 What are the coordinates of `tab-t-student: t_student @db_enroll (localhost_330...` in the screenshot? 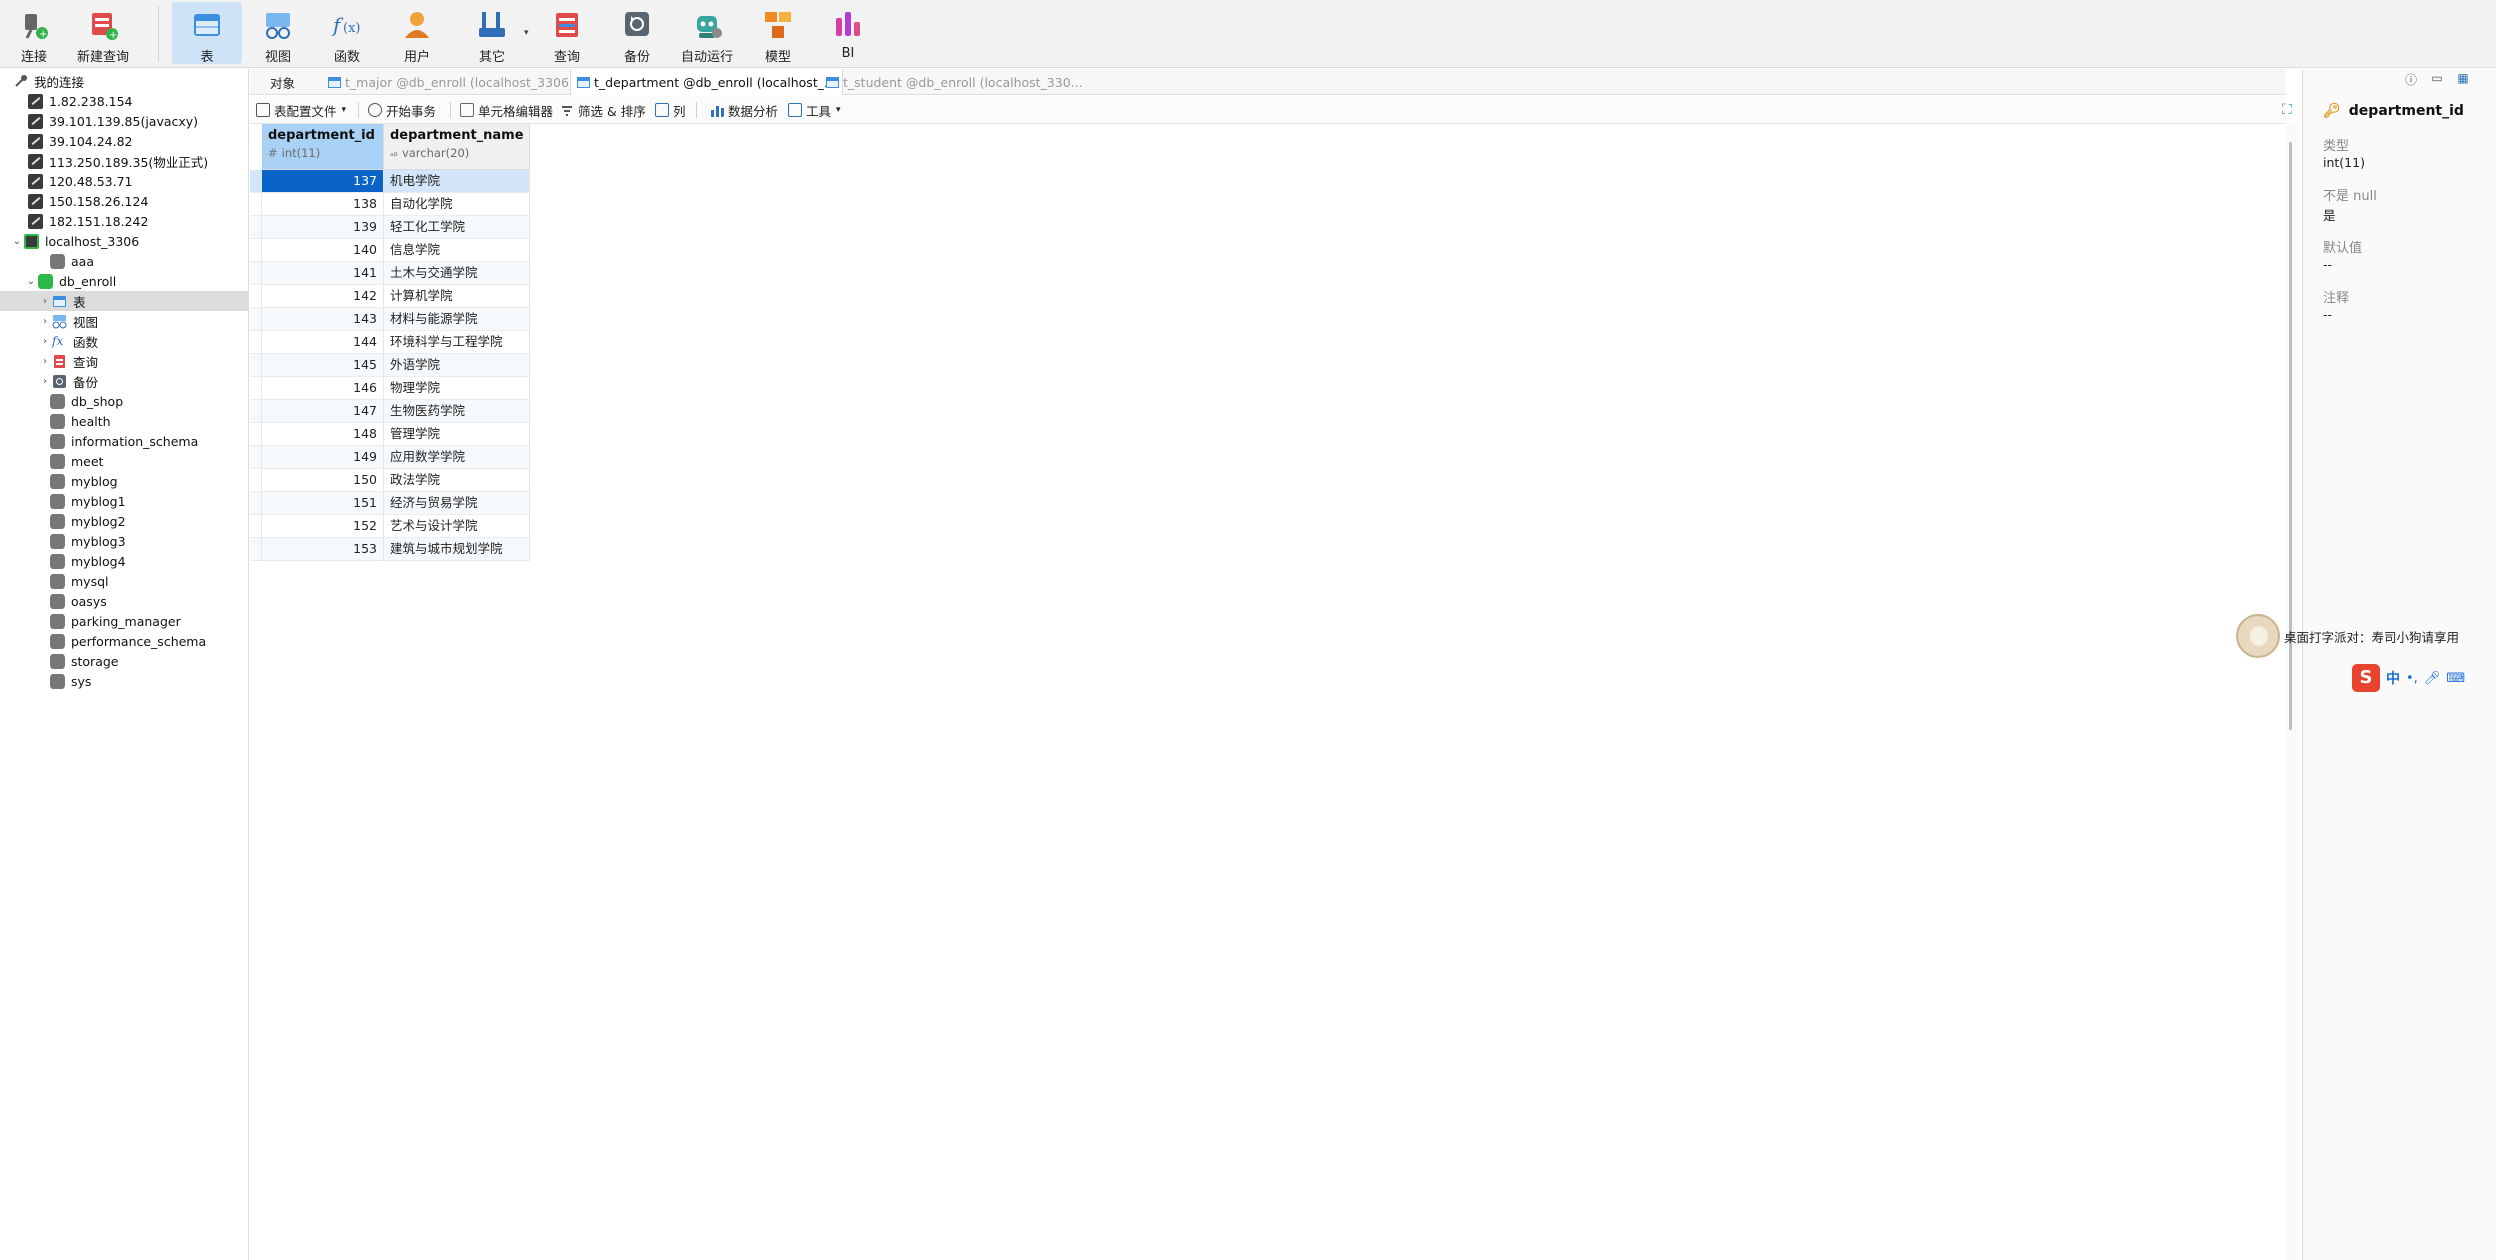 It's located at (954, 82).